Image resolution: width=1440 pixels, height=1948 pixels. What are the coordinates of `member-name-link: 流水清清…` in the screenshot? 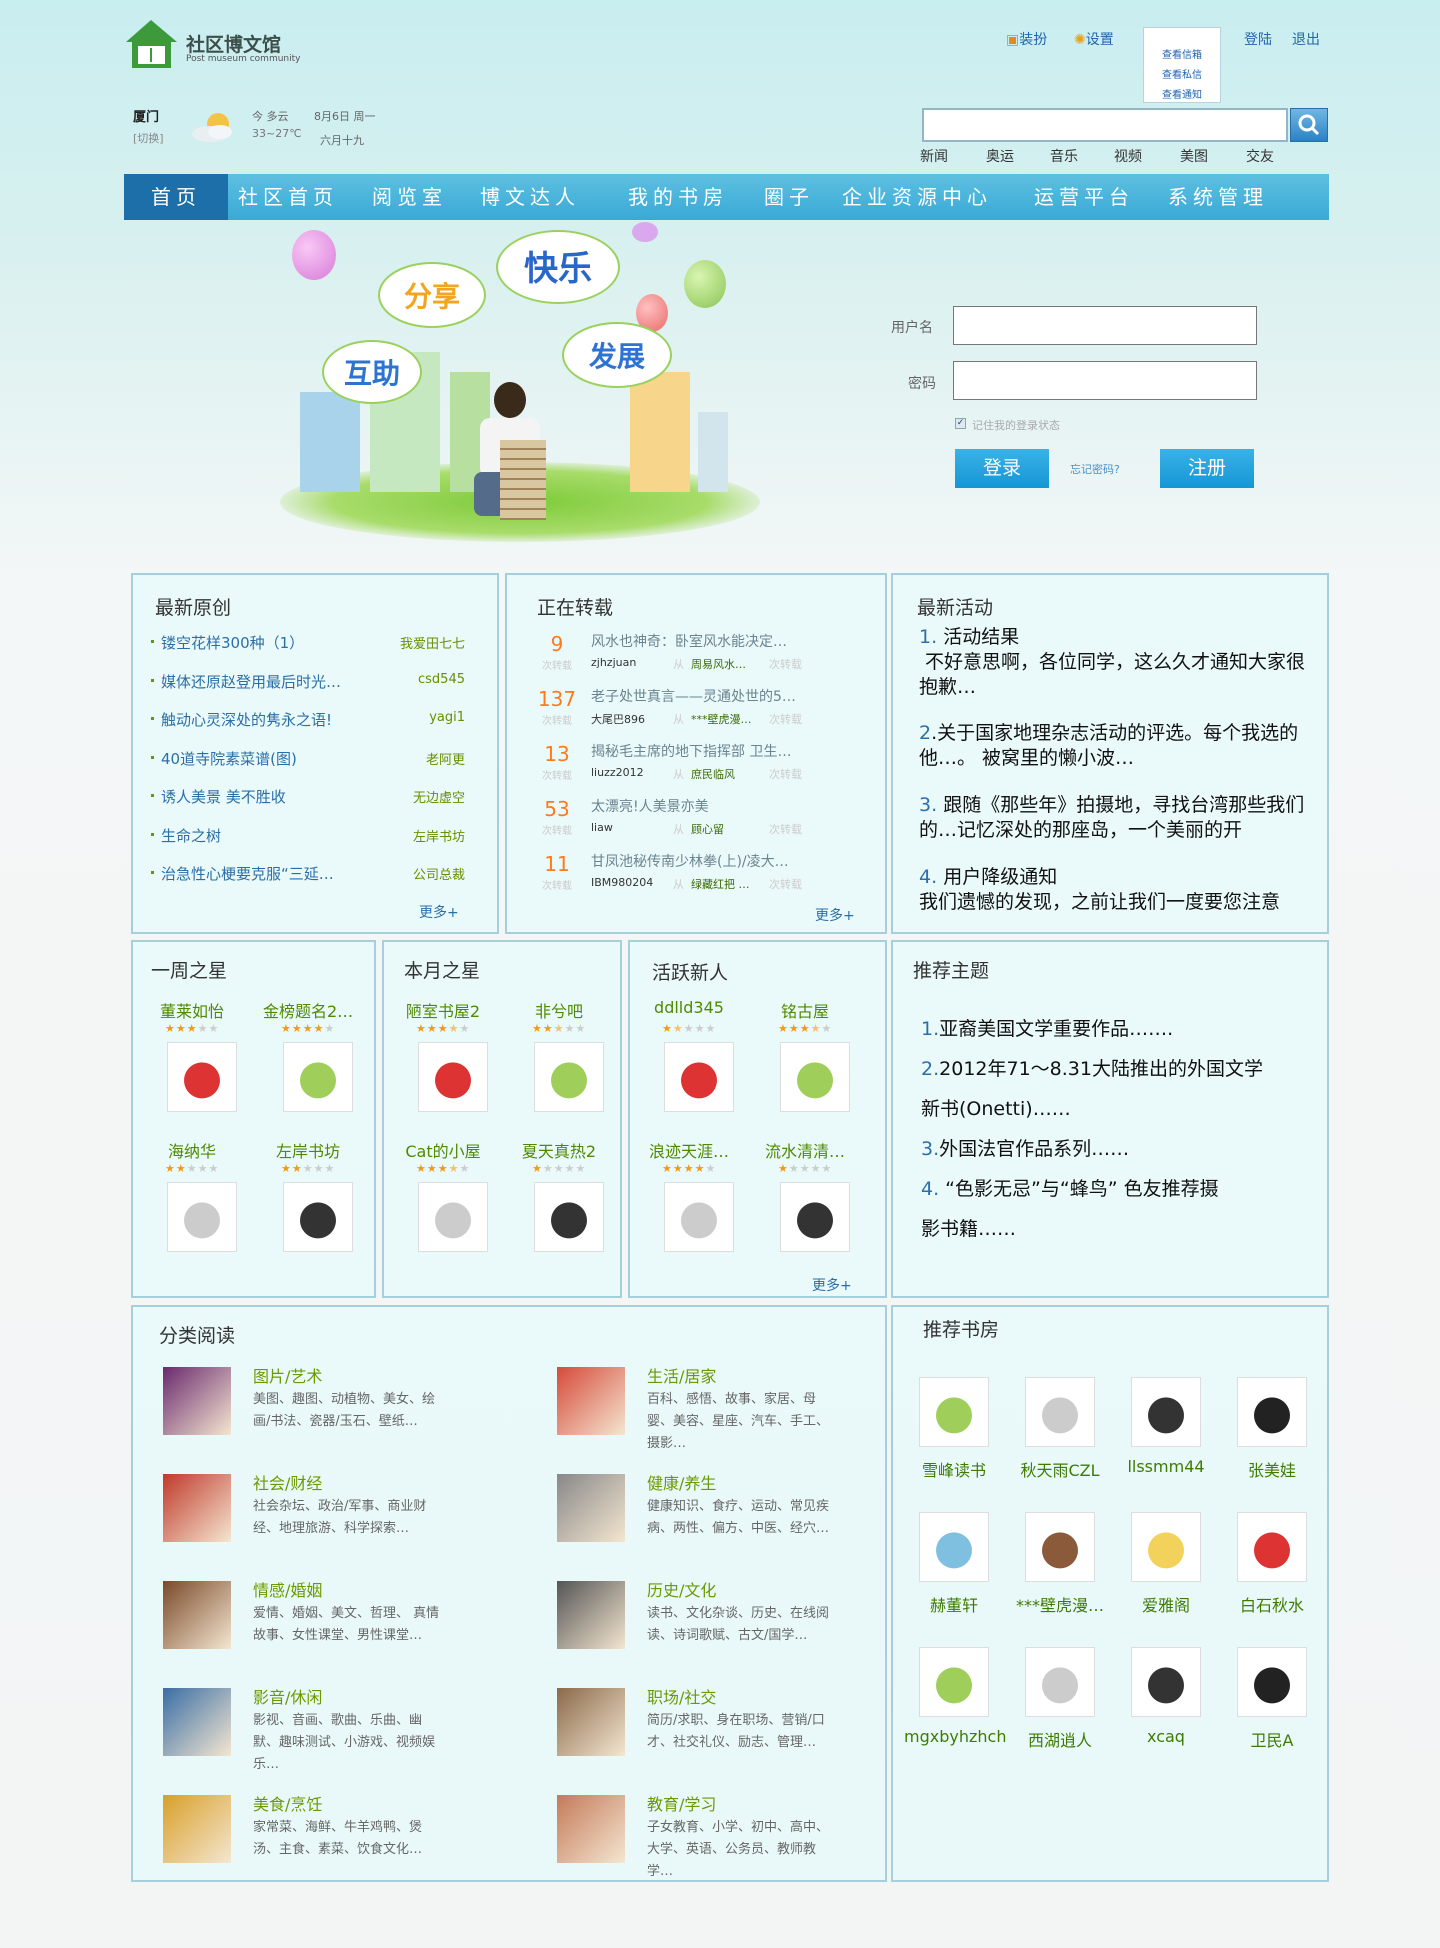 It's located at (805, 1150).